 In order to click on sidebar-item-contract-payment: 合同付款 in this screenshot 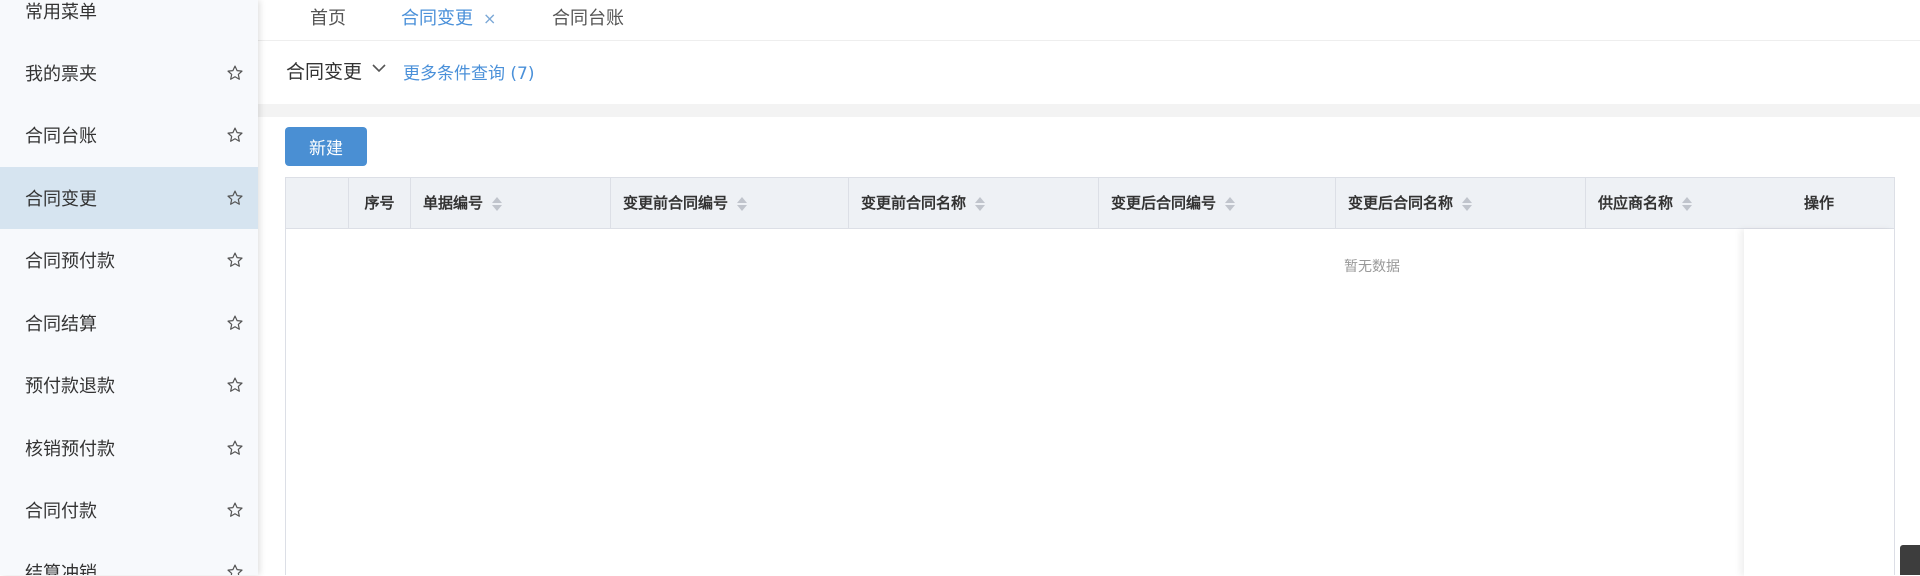, I will do `click(129, 510)`.